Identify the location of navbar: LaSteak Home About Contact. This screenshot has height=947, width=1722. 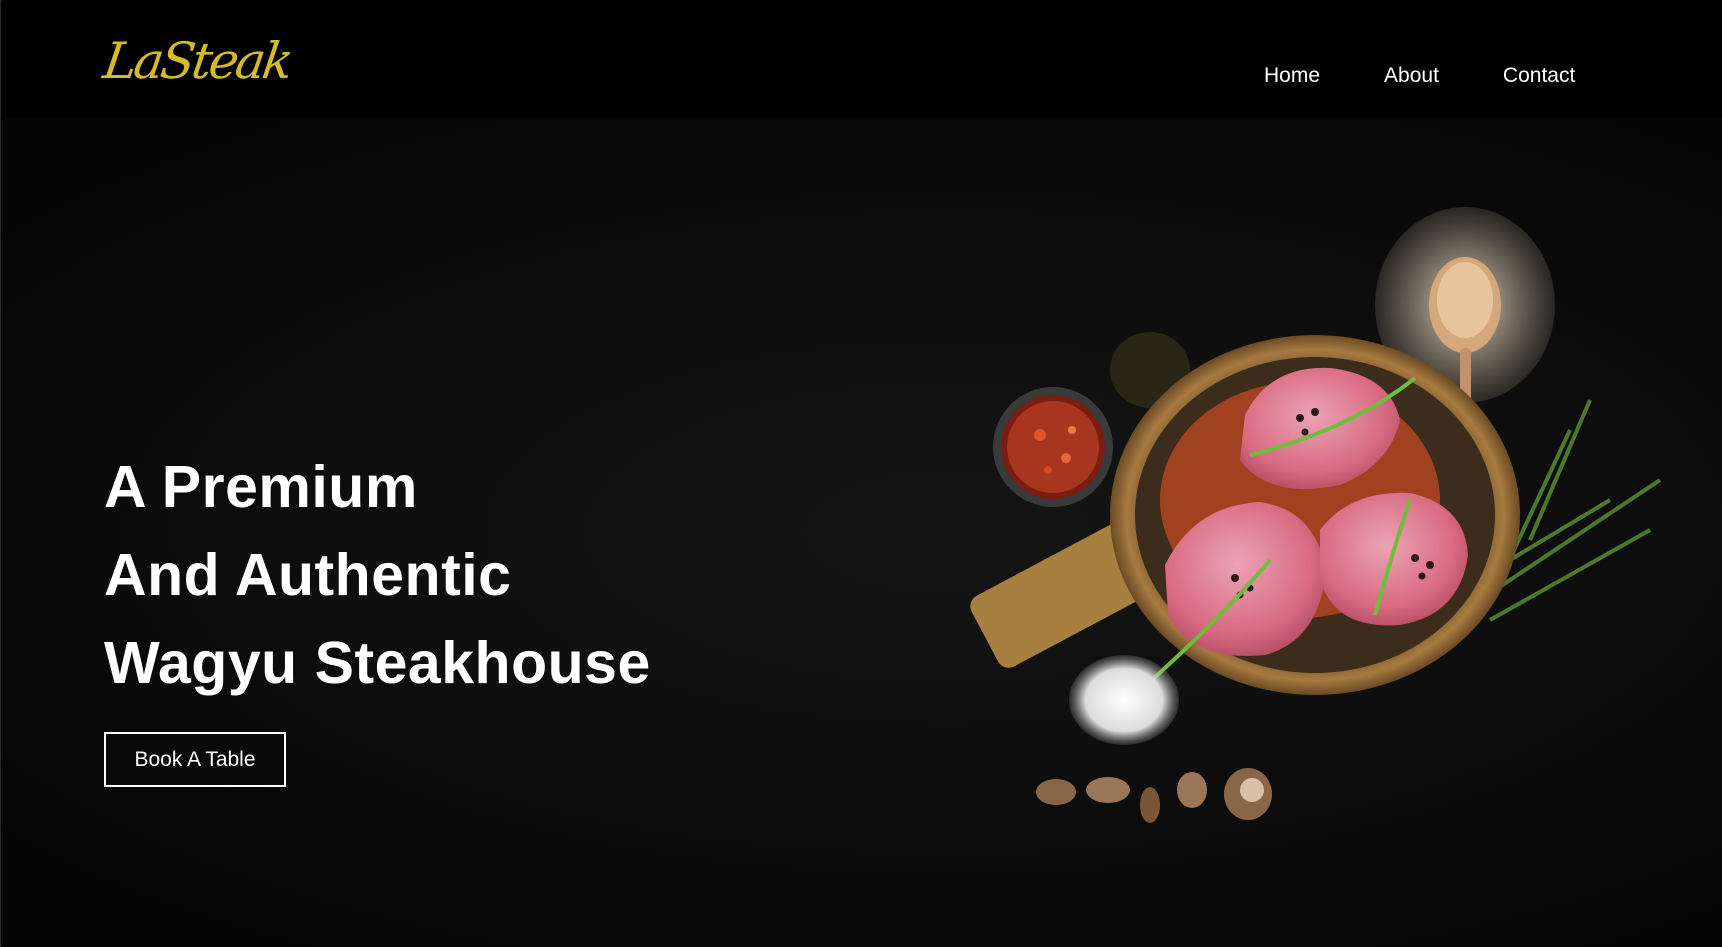
(862, 59).